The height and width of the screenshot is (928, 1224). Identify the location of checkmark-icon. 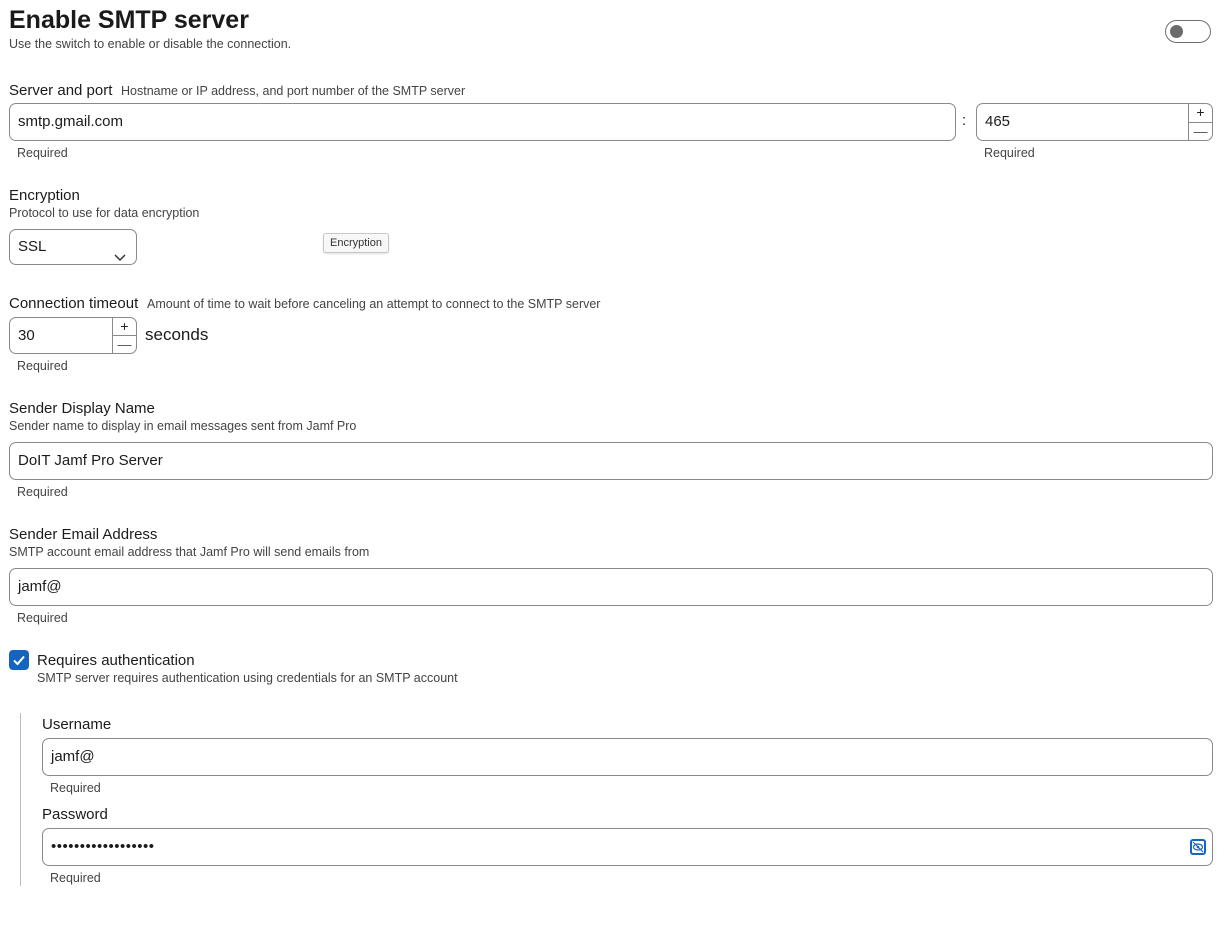
(19, 660).